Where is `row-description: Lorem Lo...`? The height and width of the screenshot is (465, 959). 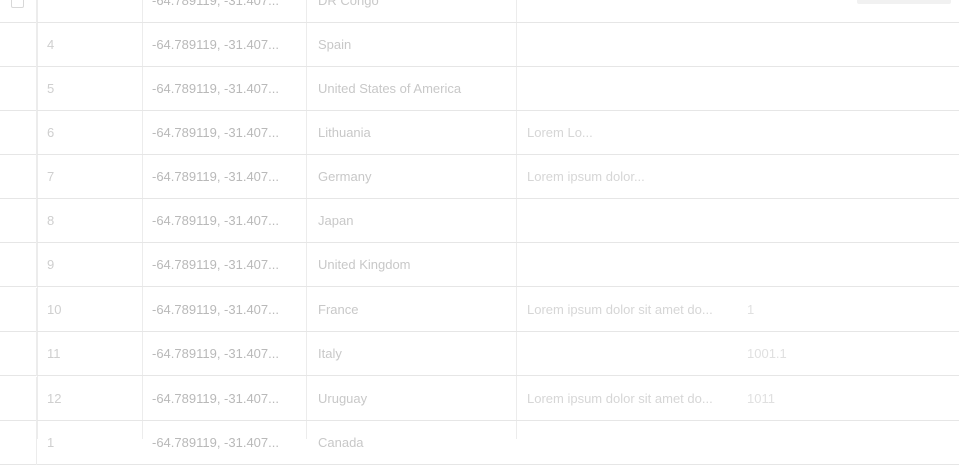 row-description: Lorem Lo... is located at coordinates (560, 132).